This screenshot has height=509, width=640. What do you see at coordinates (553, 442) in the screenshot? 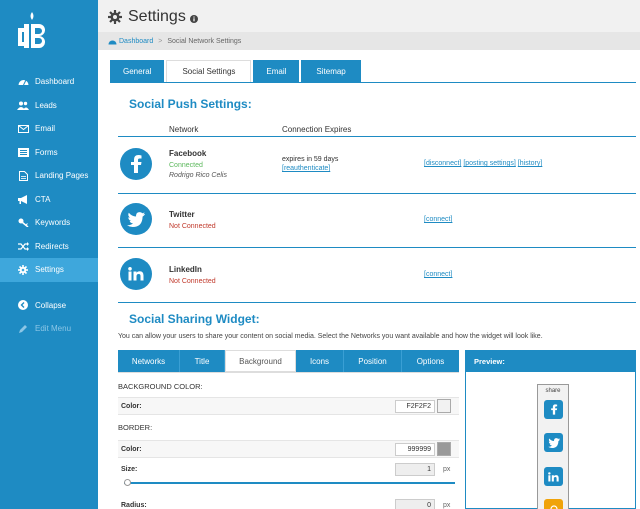
I see `twitter-share-icon` at bounding box center [553, 442].